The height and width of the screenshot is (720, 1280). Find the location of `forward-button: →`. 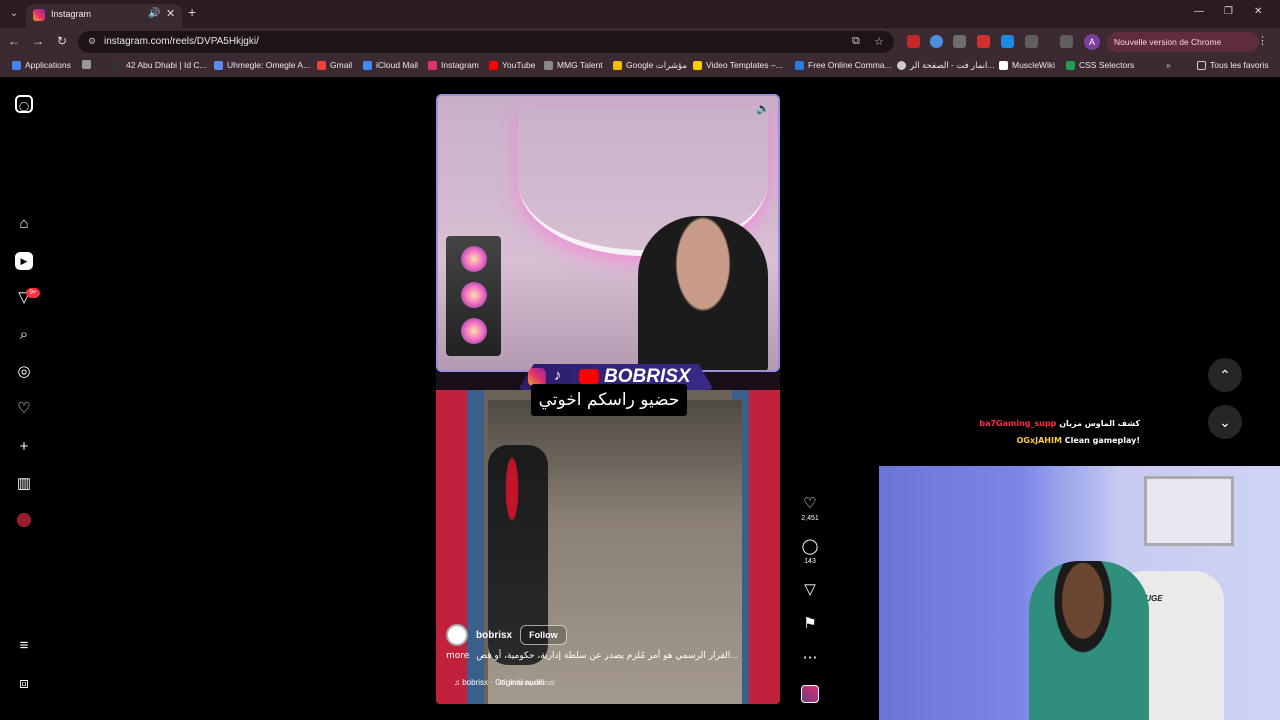

forward-button: → is located at coordinates (38, 41).